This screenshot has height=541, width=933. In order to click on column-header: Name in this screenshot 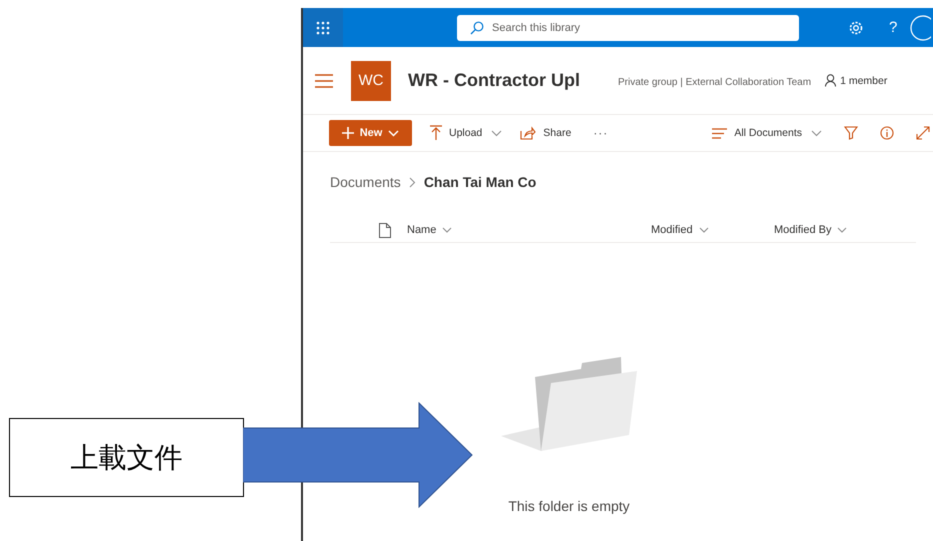, I will do `click(529, 230)`.